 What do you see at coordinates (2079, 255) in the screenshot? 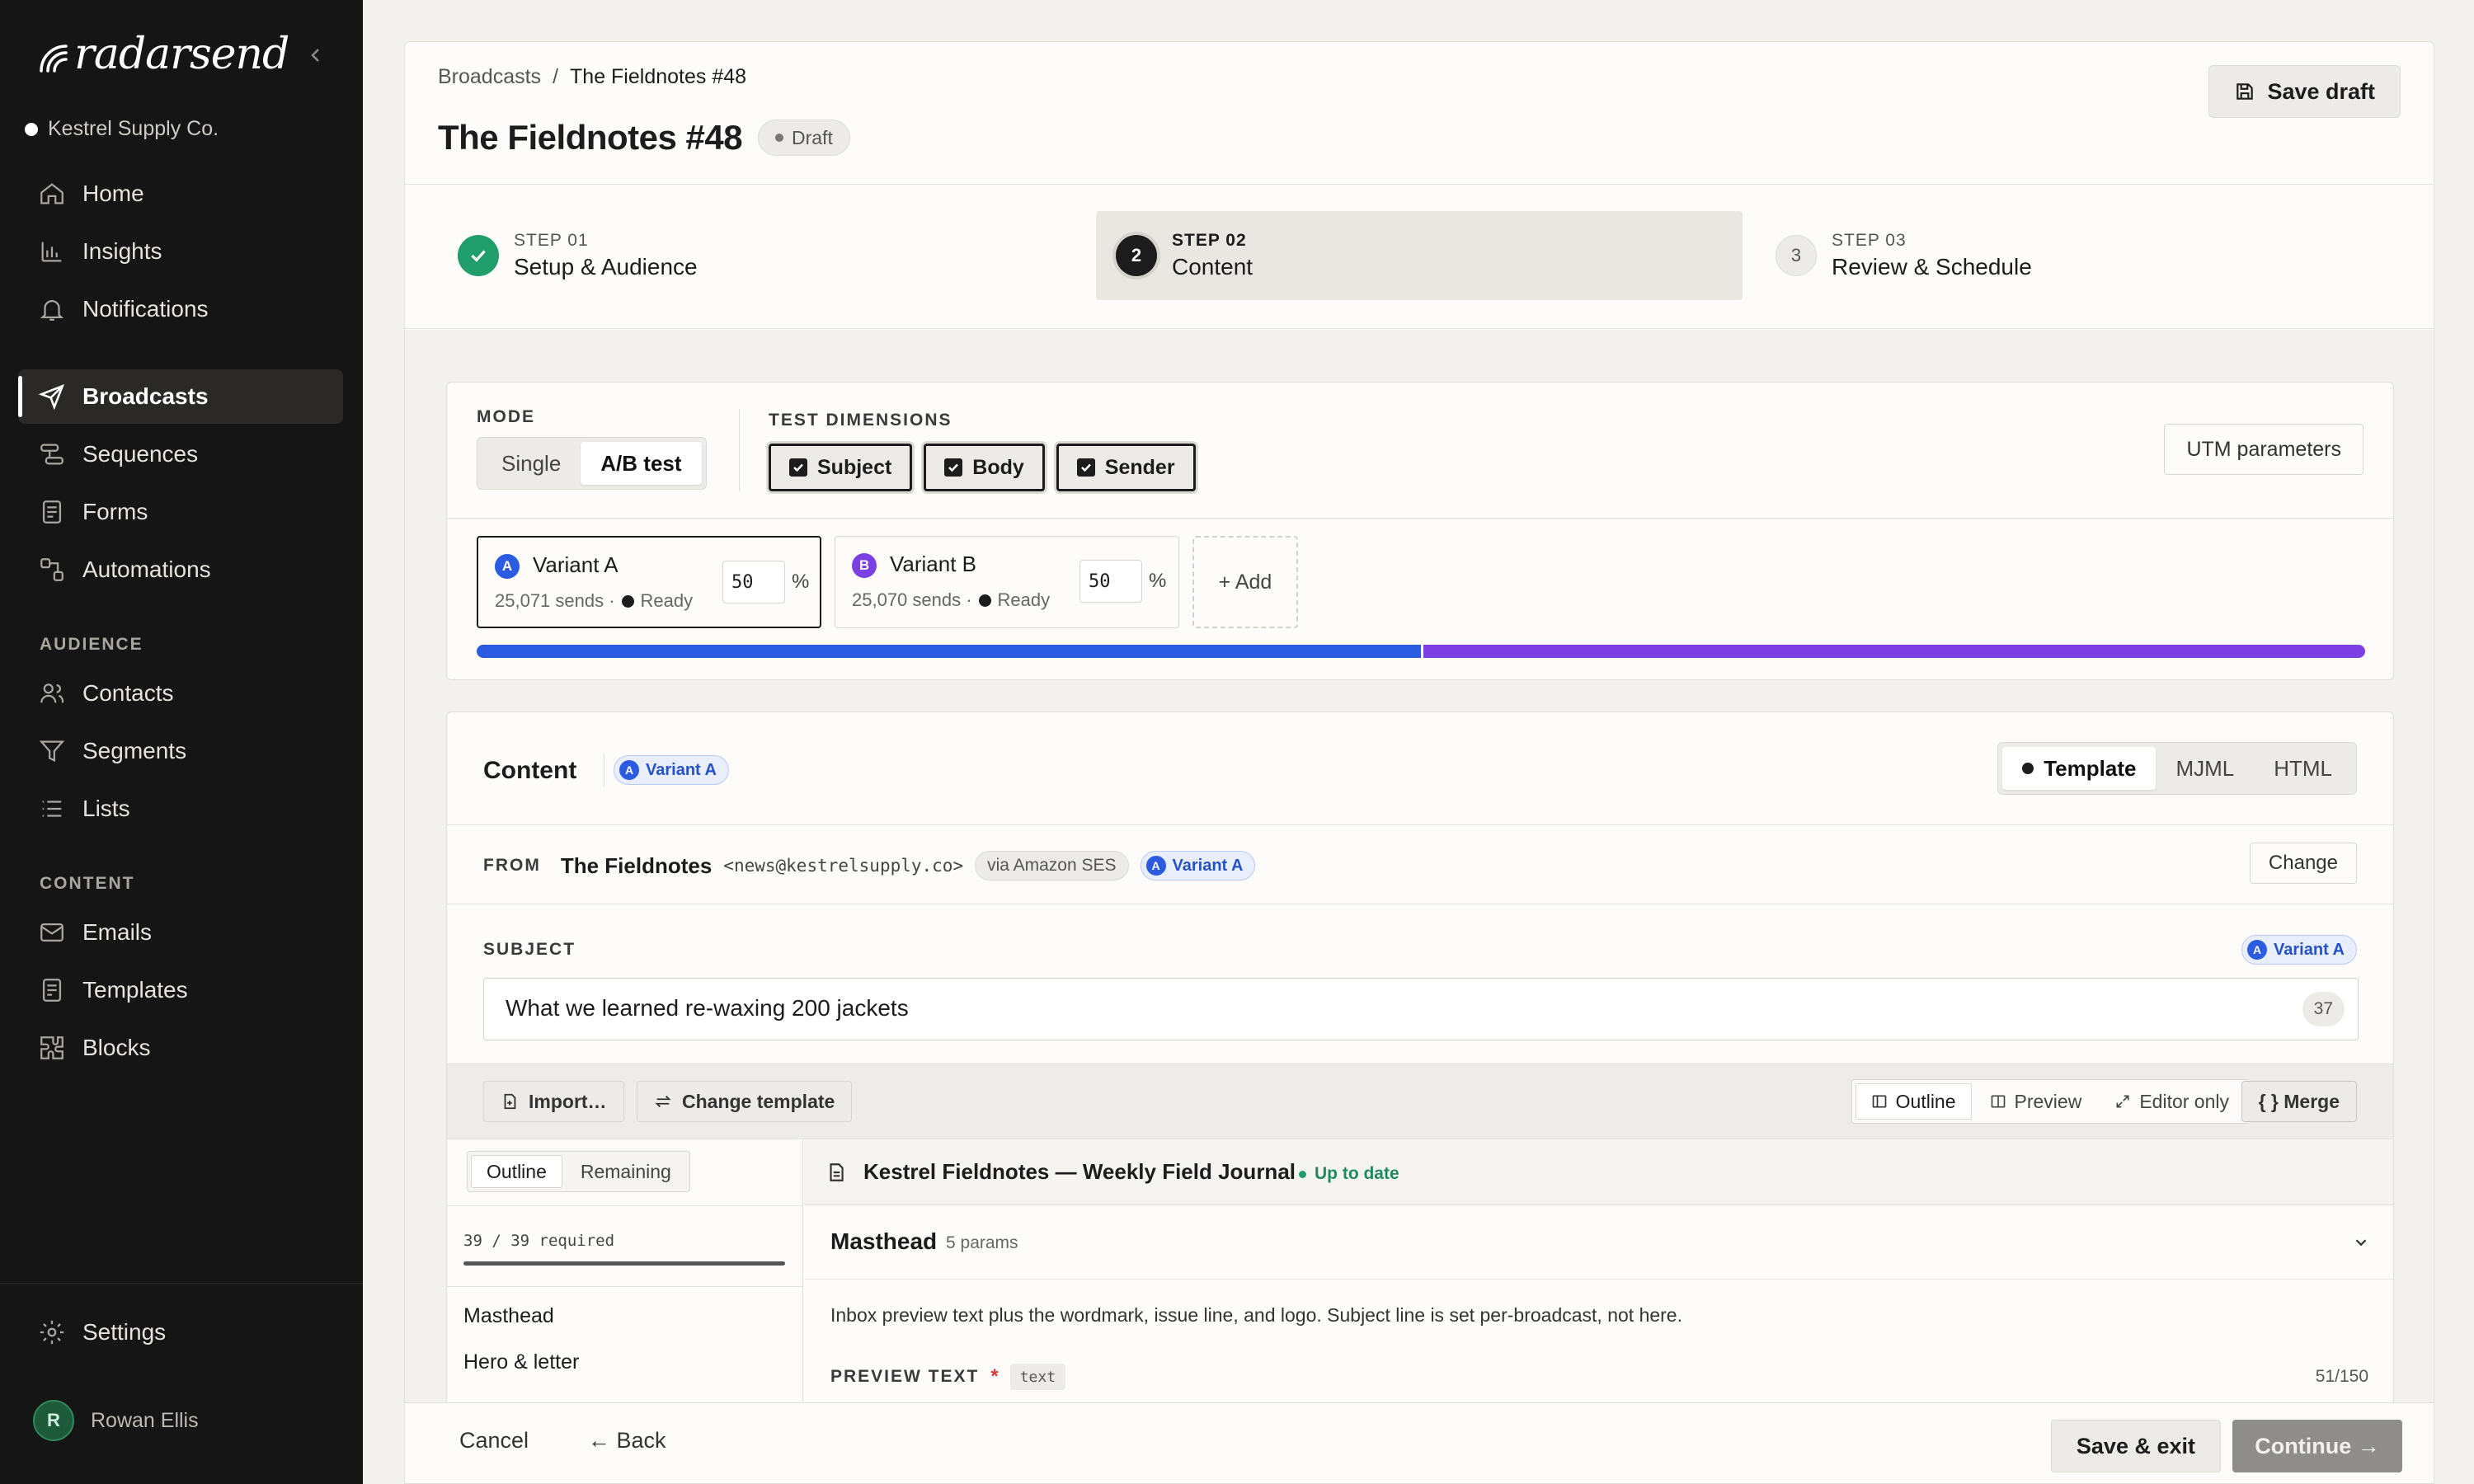
I see `step-review-schedule: 3 STEP 03 Review & Schedule` at bounding box center [2079, 255].